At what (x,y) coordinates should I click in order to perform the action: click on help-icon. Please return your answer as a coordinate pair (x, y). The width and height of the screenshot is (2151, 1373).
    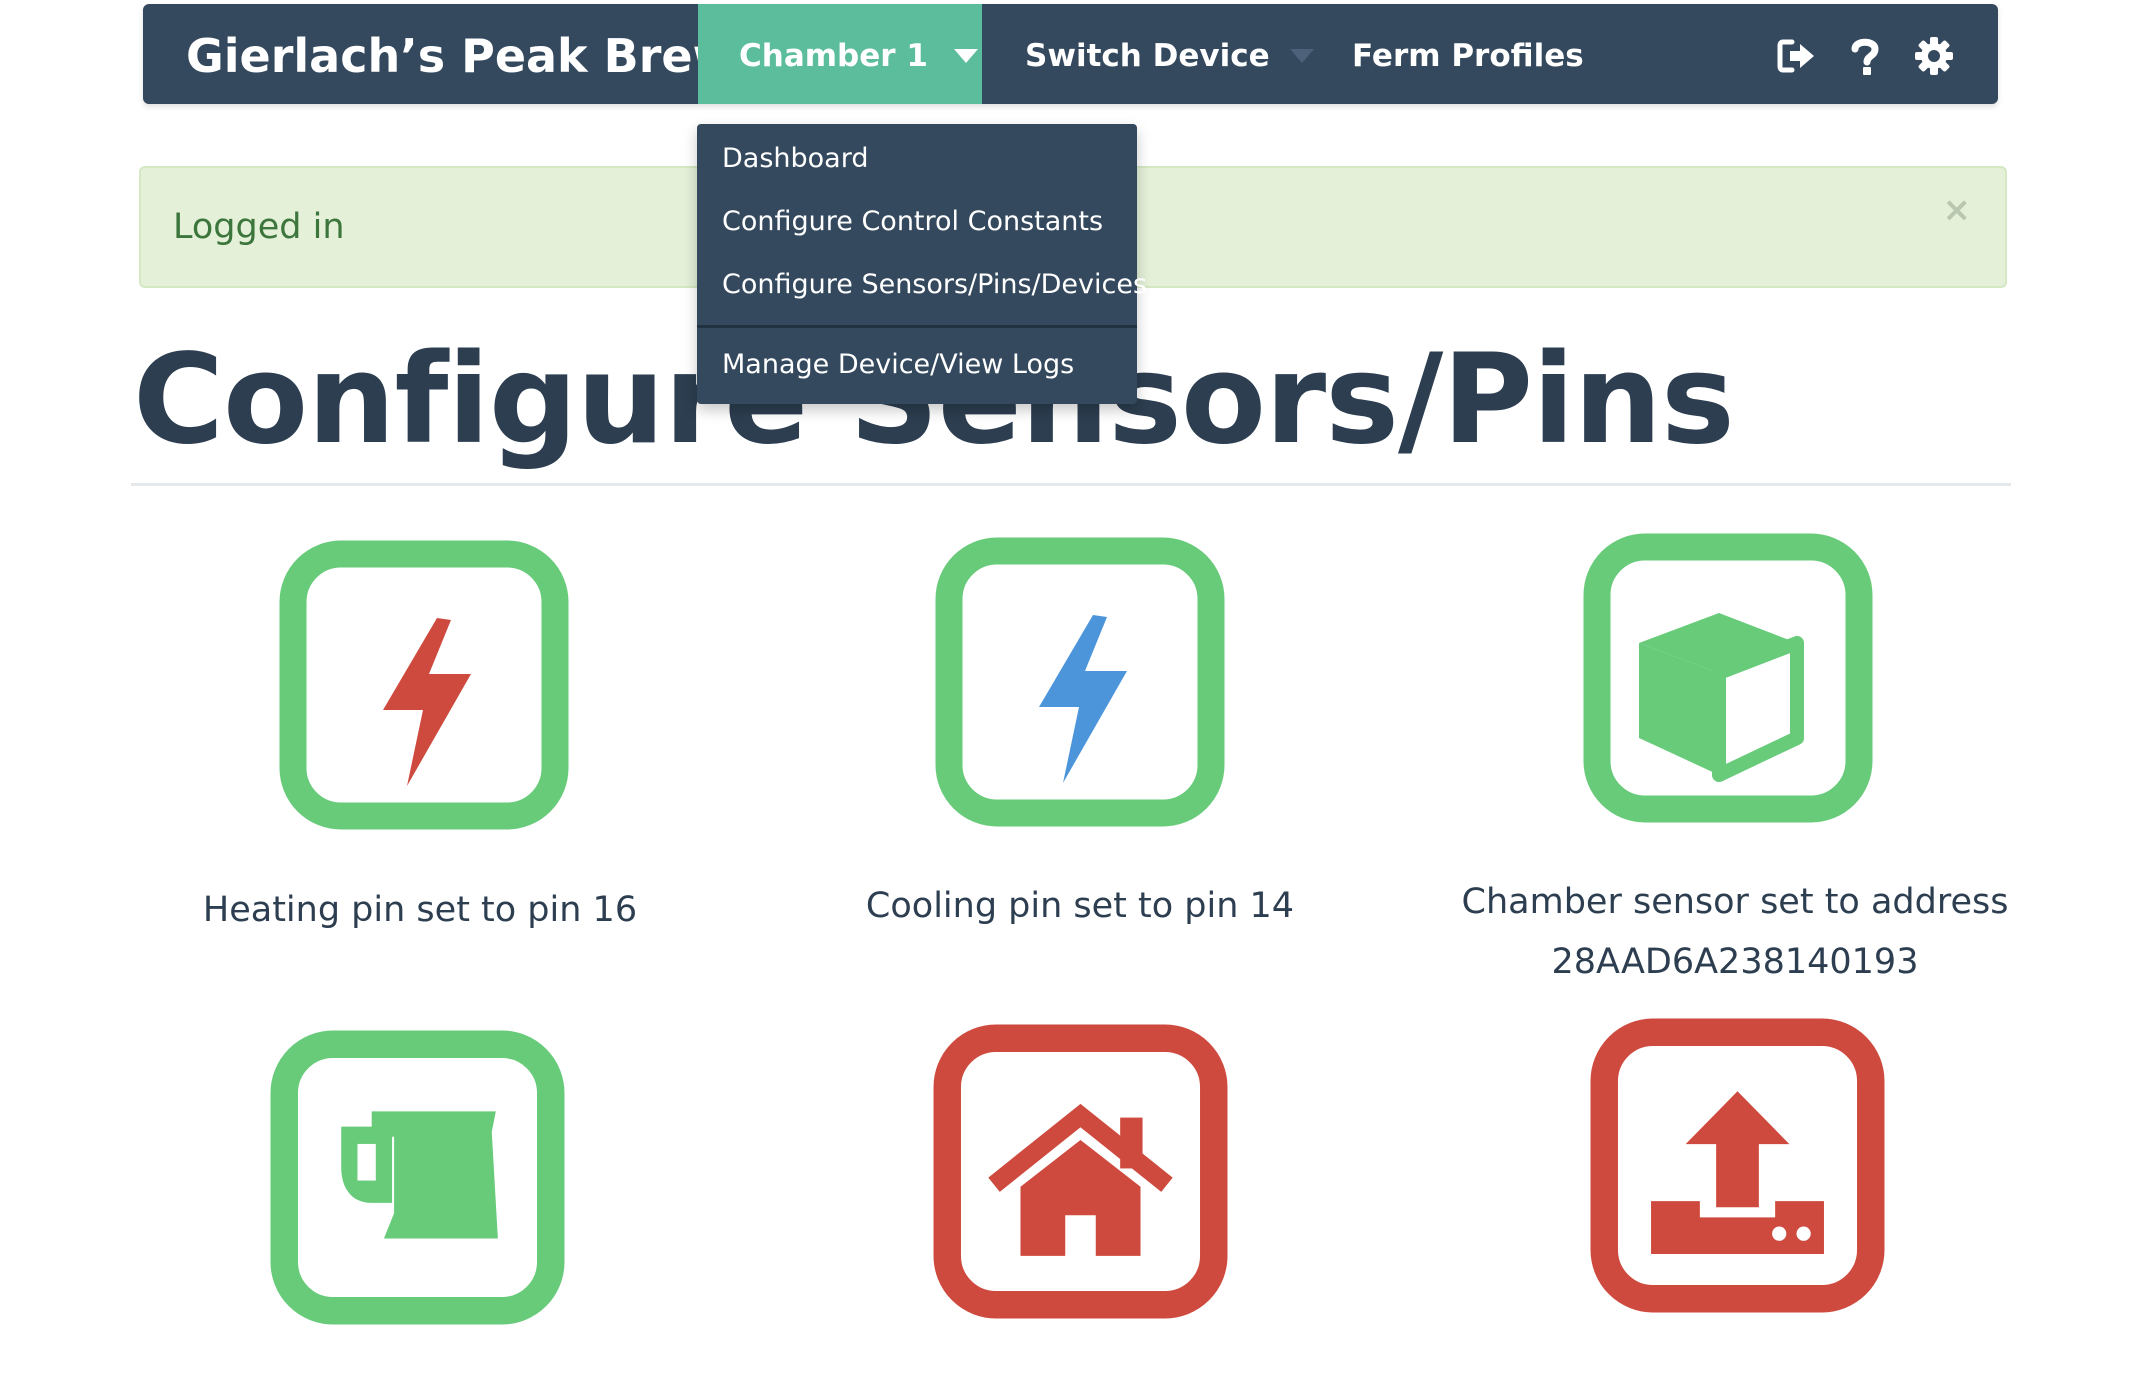
    Looking at the image, I should click on (1865, 56).